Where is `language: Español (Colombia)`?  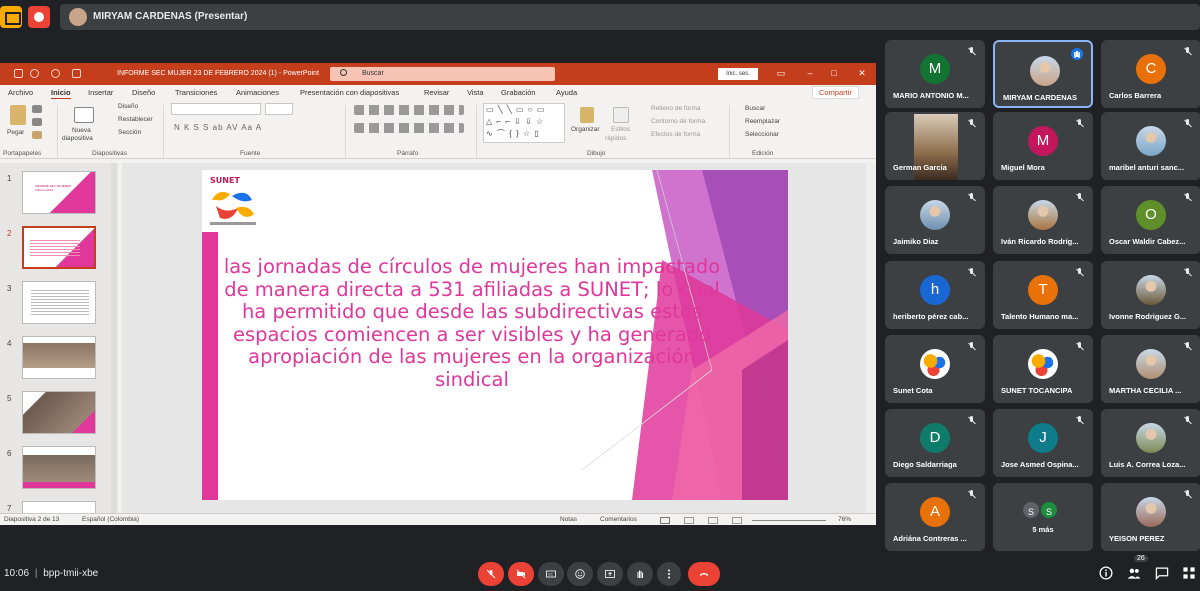
language: Español (Colombia) is located at coordinates (110, 519).